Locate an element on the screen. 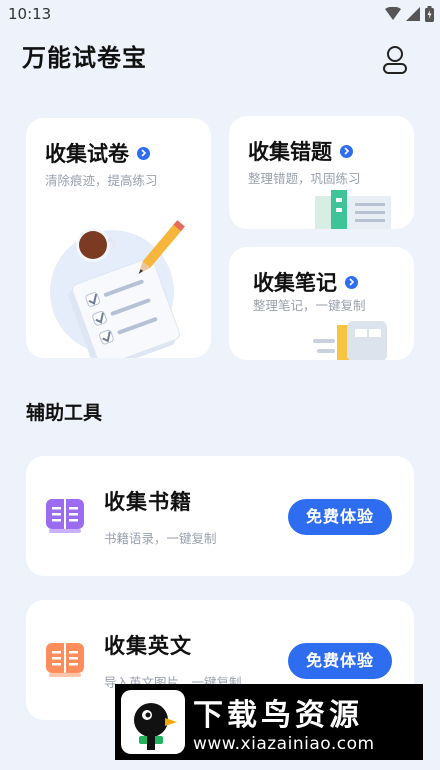 The height and width of the screenshot is (770, 440). paper-illustration is located at coordinates (117, 289).